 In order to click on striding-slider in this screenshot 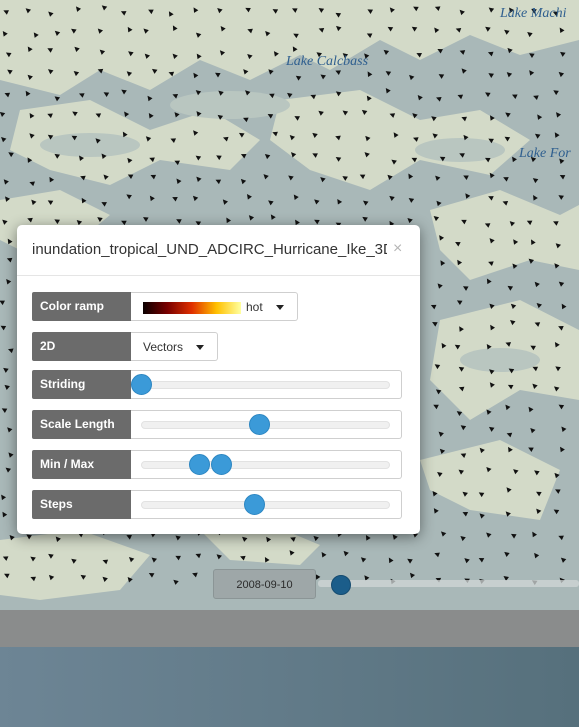, I will do `click(266, 384)`.